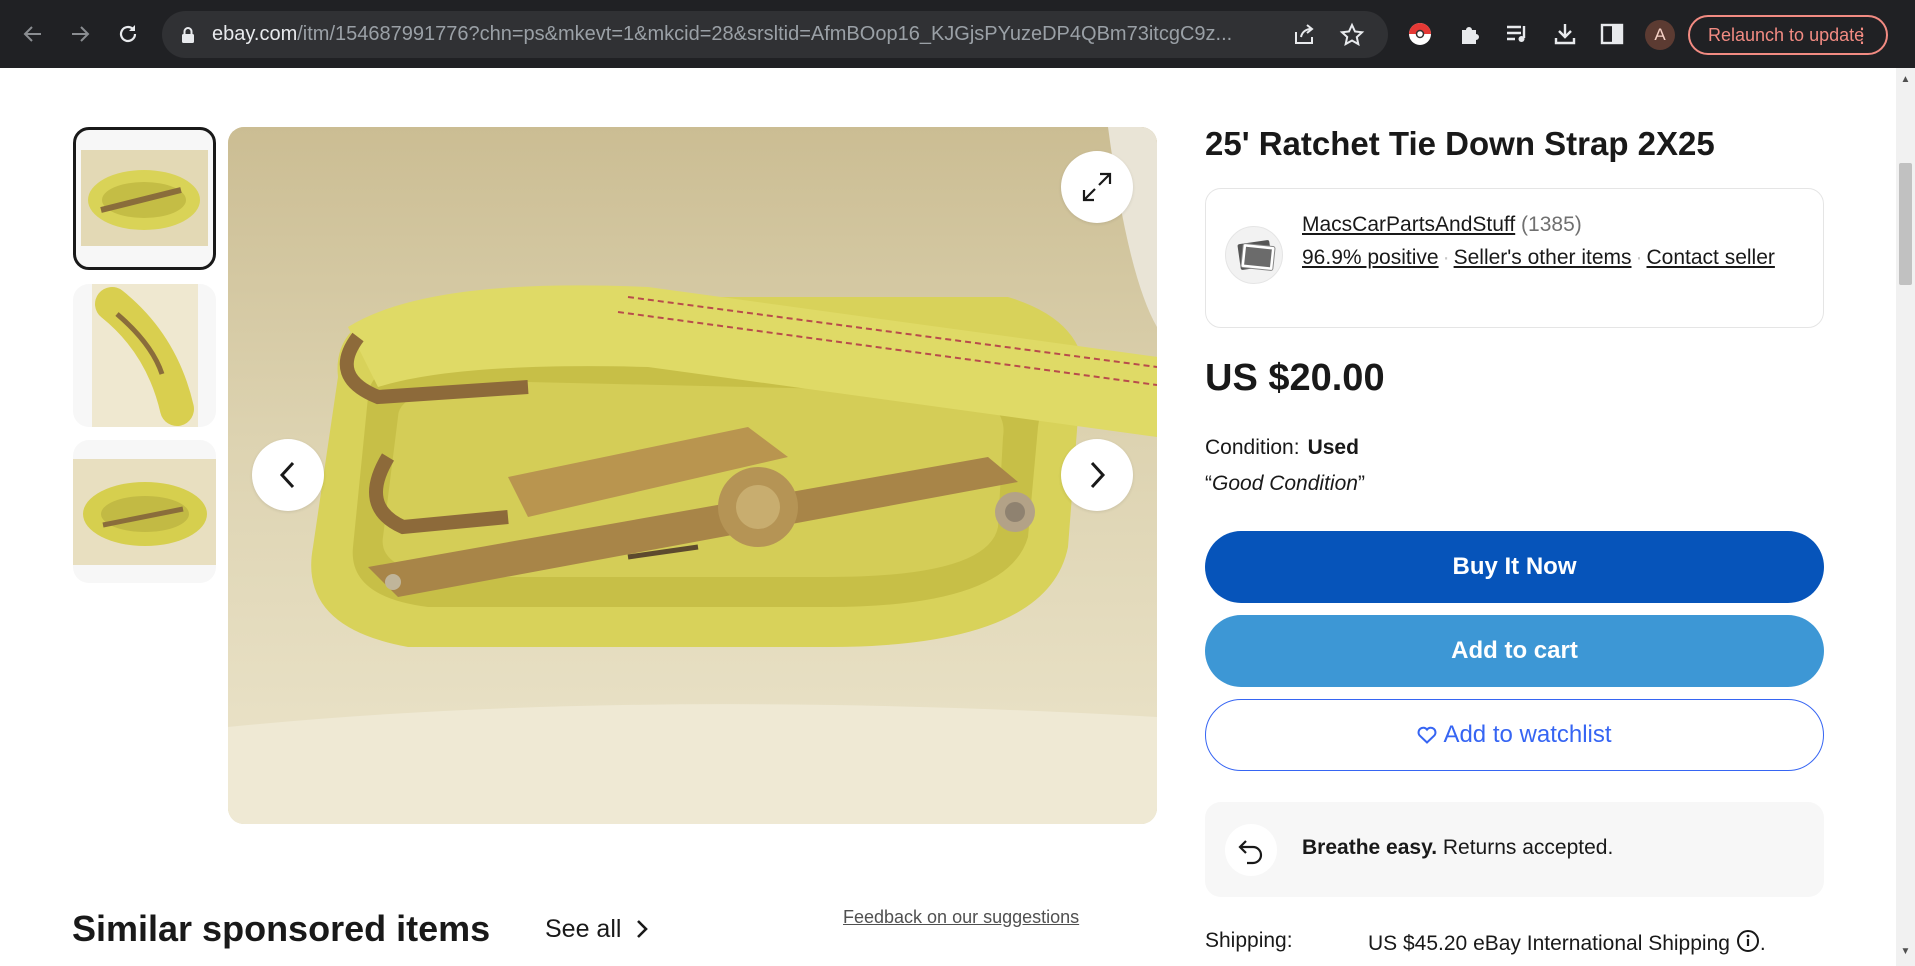 The width and height of the screenshot is (1915, 966). Describe the element at coordinates (1370, 847) in the screenshot. I see `returns-bold: Breathe easy.` at that location.